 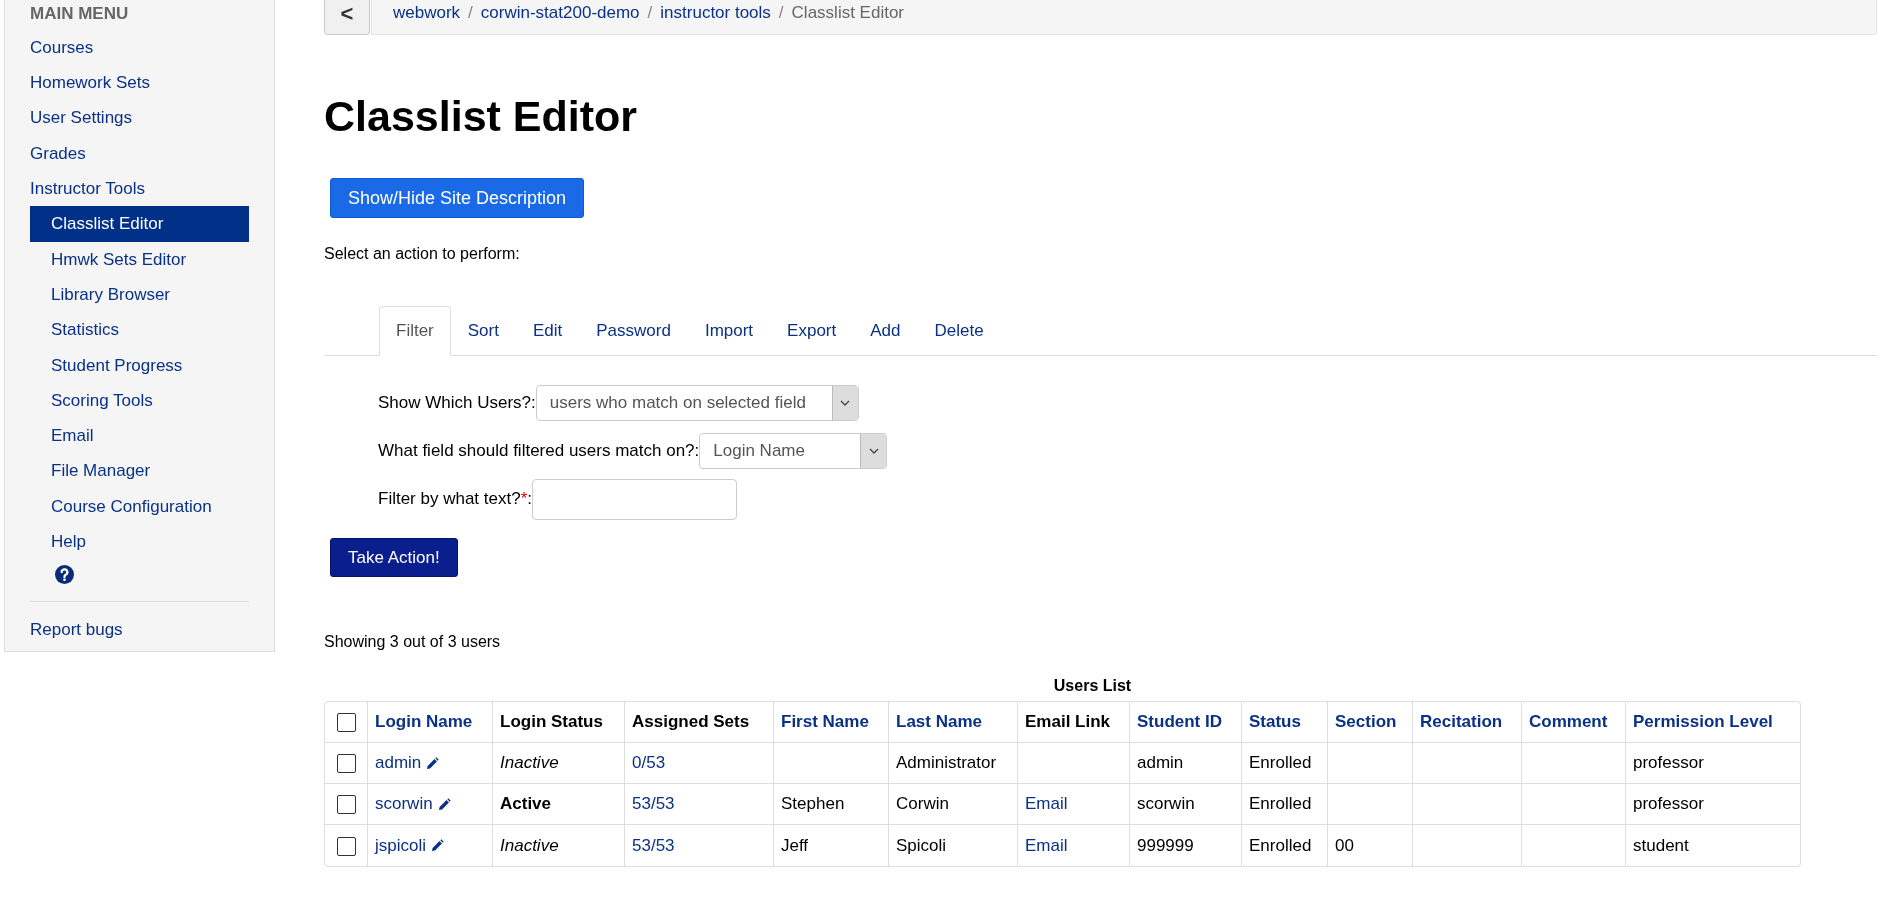 I want to click on sidebar-item: File Manager, so click(x=139, y=471).